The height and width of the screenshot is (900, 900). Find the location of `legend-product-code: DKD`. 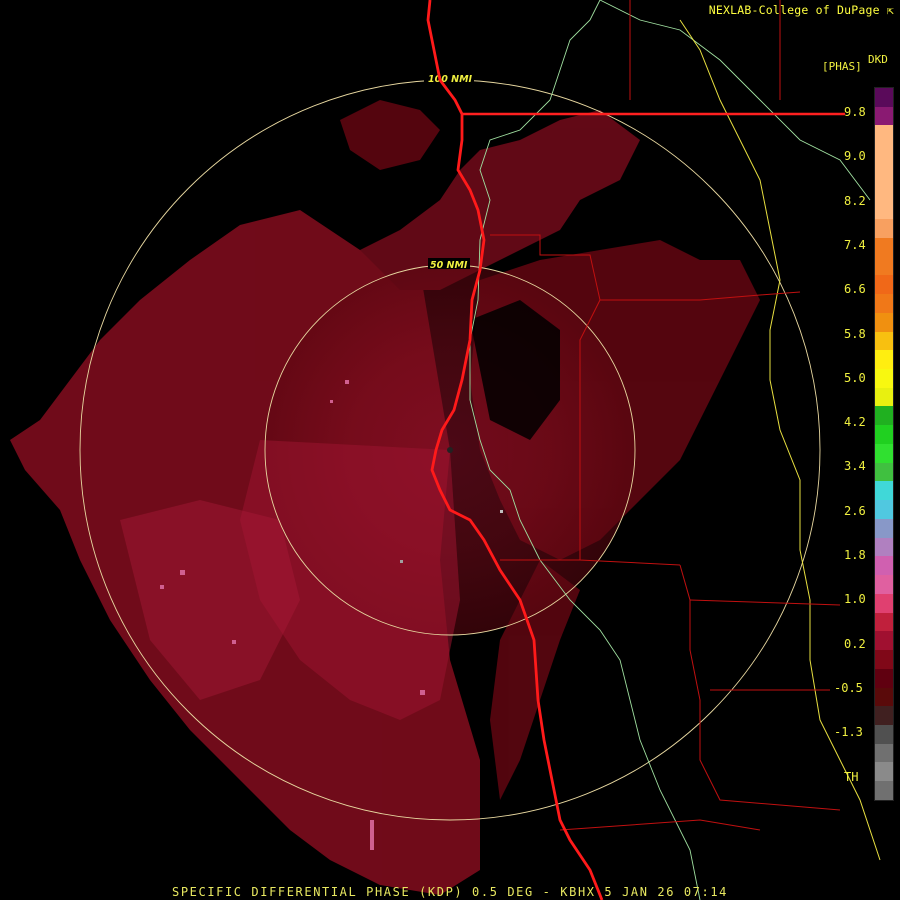

legend-product-code: DKD is located at coordinates (878, 59).